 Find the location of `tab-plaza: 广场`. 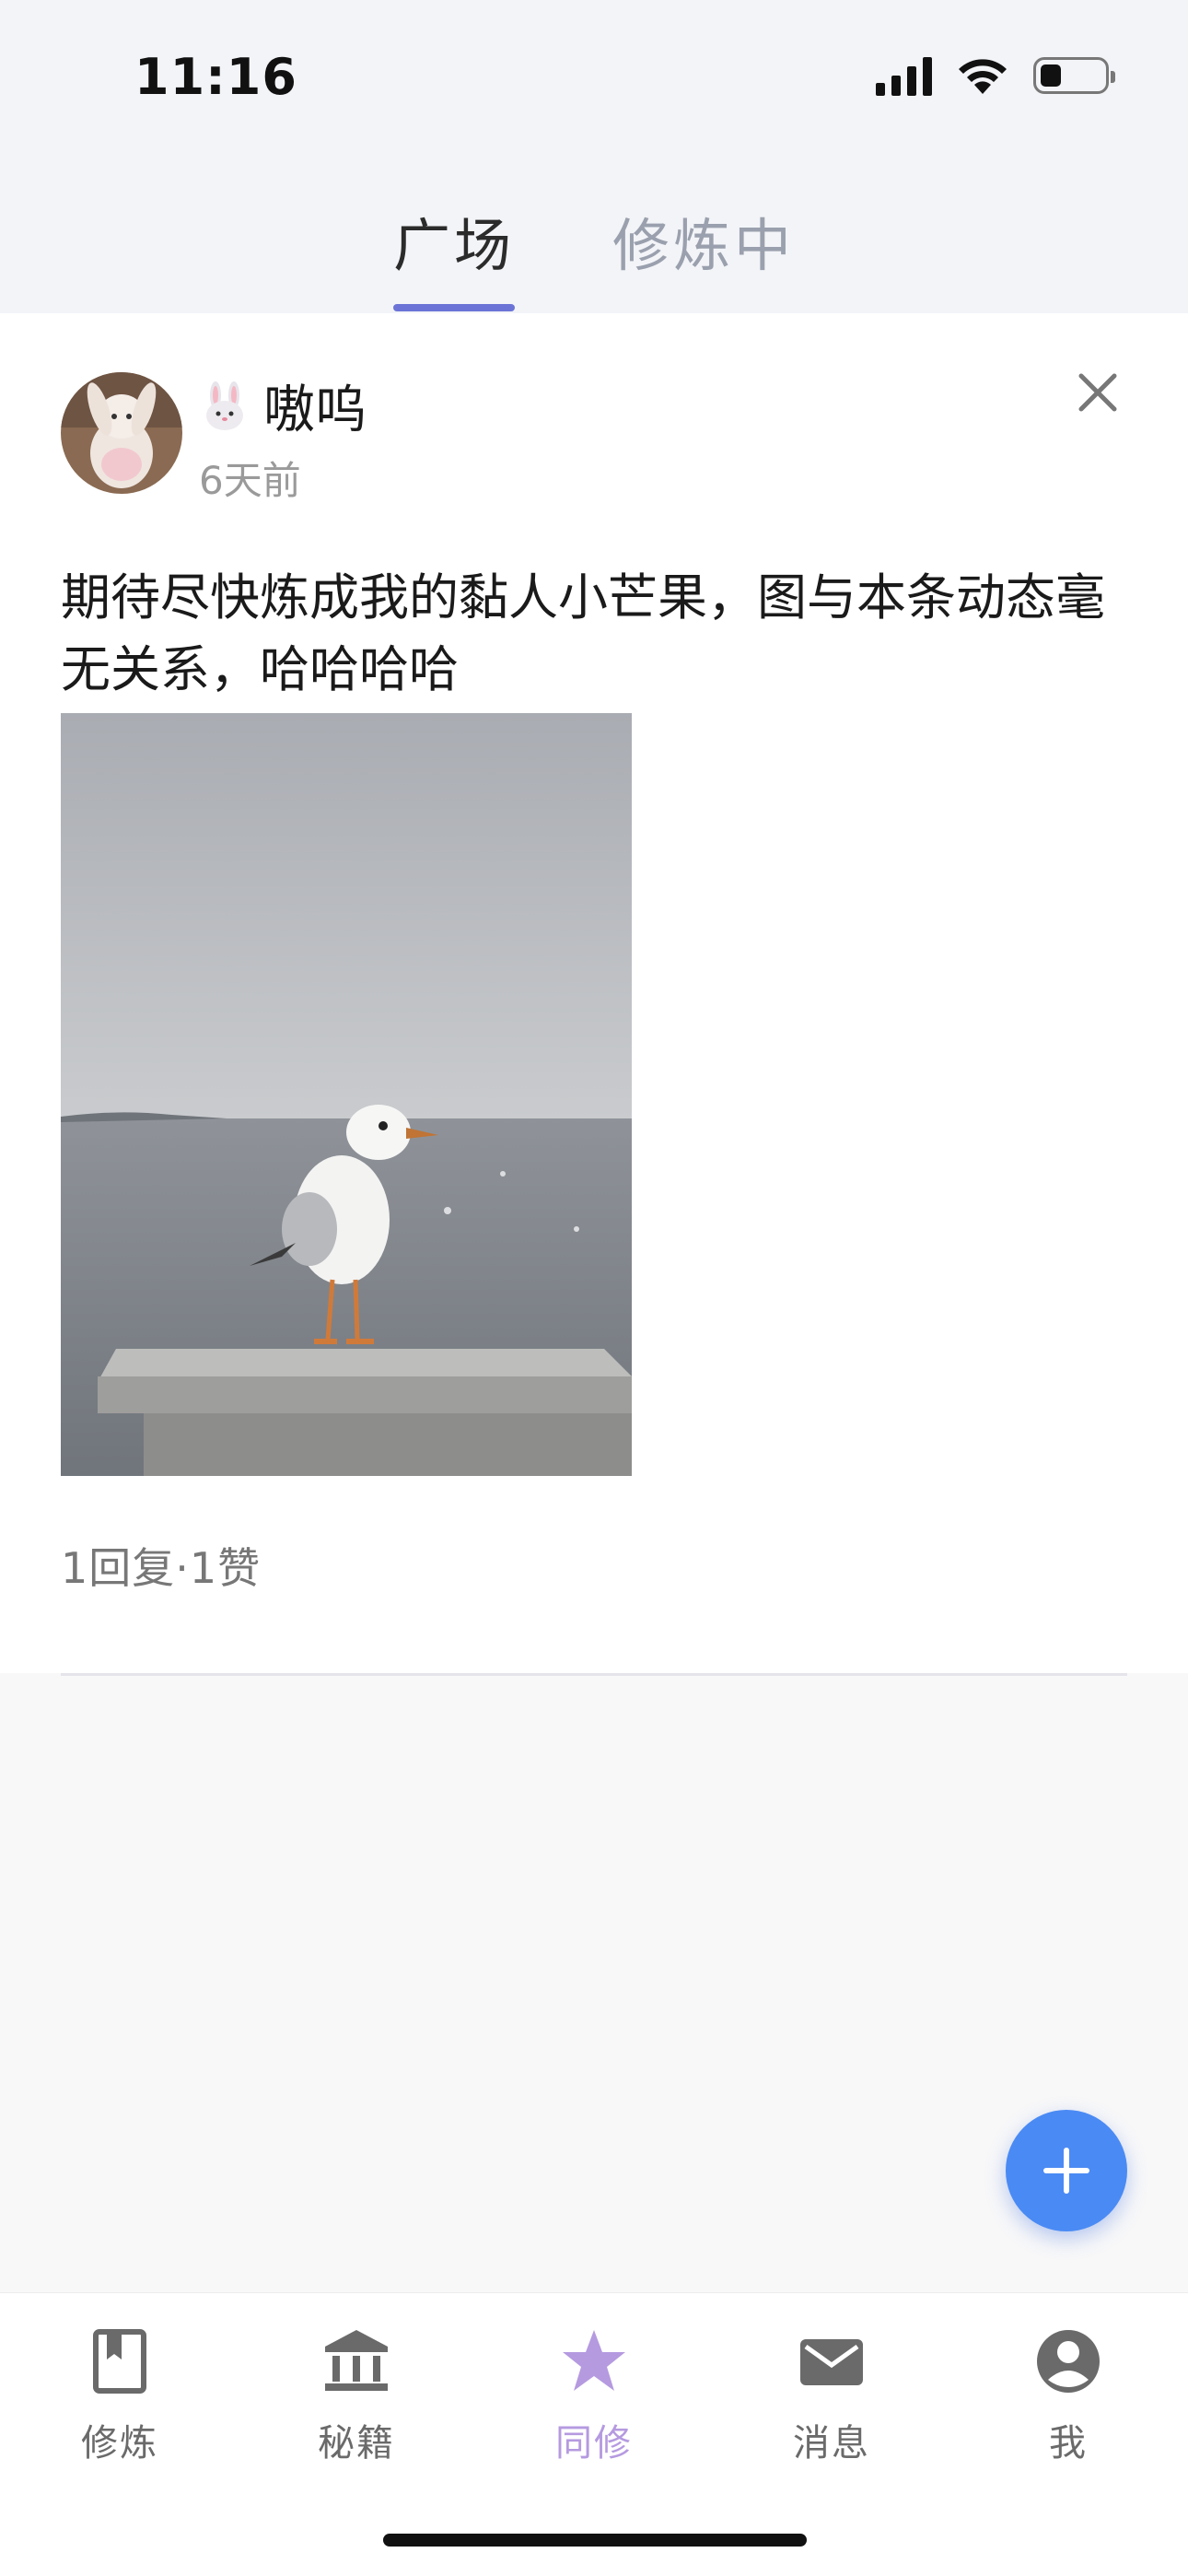

tab-plaza: 广场 is located at coordinates (454, 240).